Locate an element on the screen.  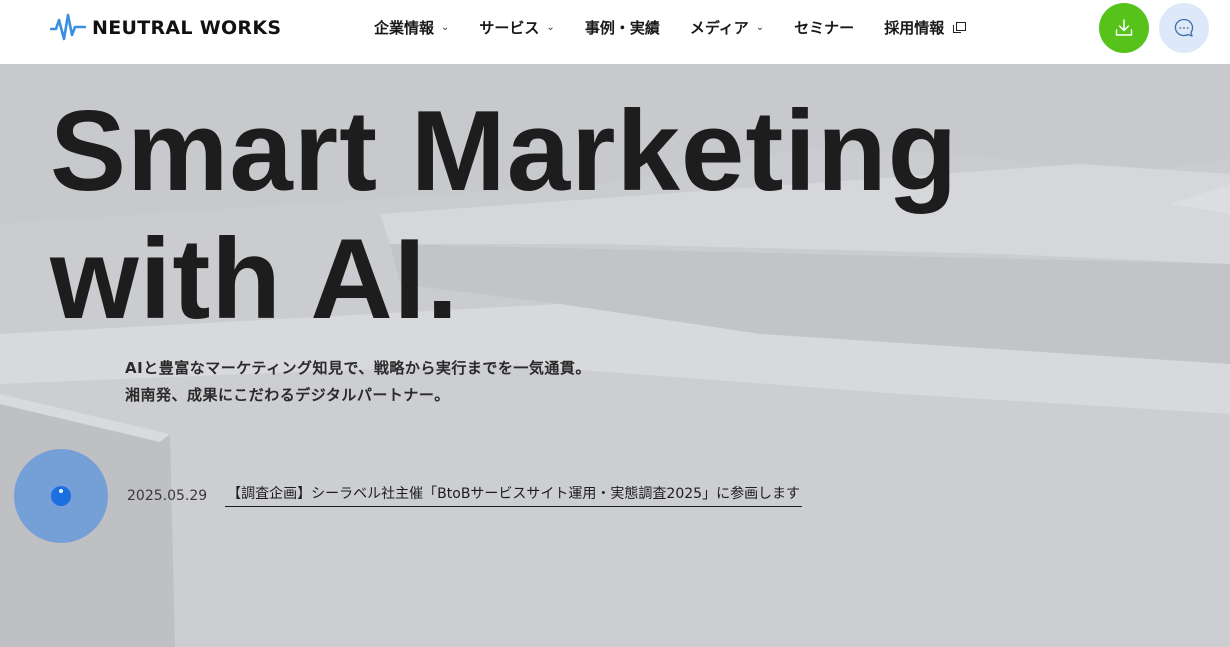
nav-item-service: サービス ⌄ is located at coordinates (516, 27).